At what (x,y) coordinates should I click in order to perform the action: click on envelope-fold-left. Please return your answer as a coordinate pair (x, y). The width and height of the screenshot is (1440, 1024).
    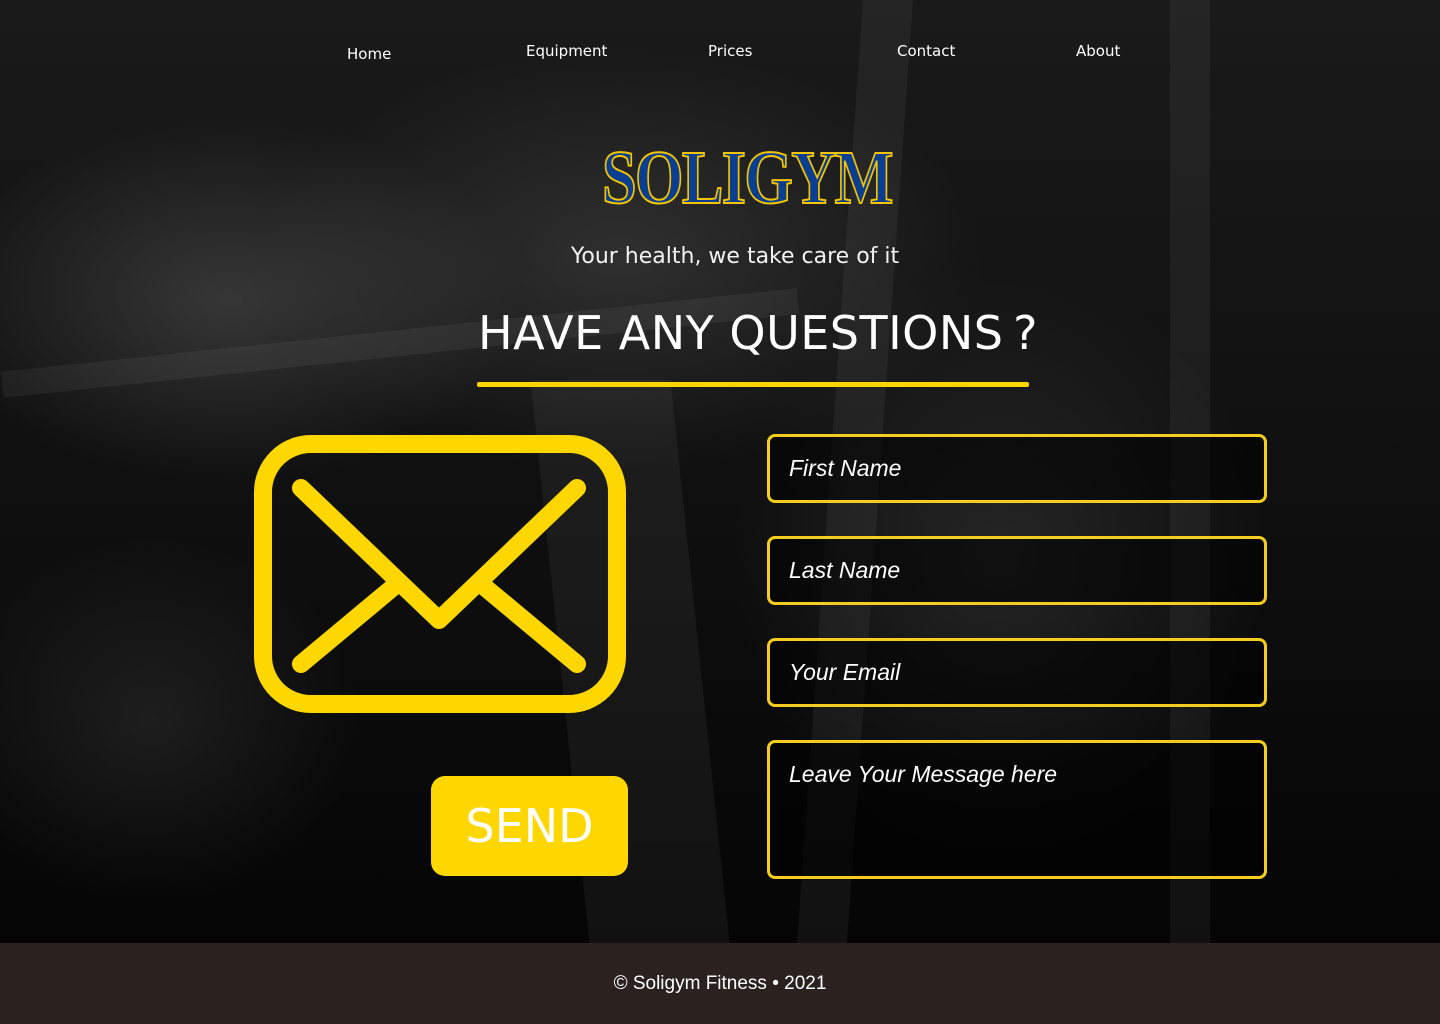
    Looking at the image, I should click on (349, 624).